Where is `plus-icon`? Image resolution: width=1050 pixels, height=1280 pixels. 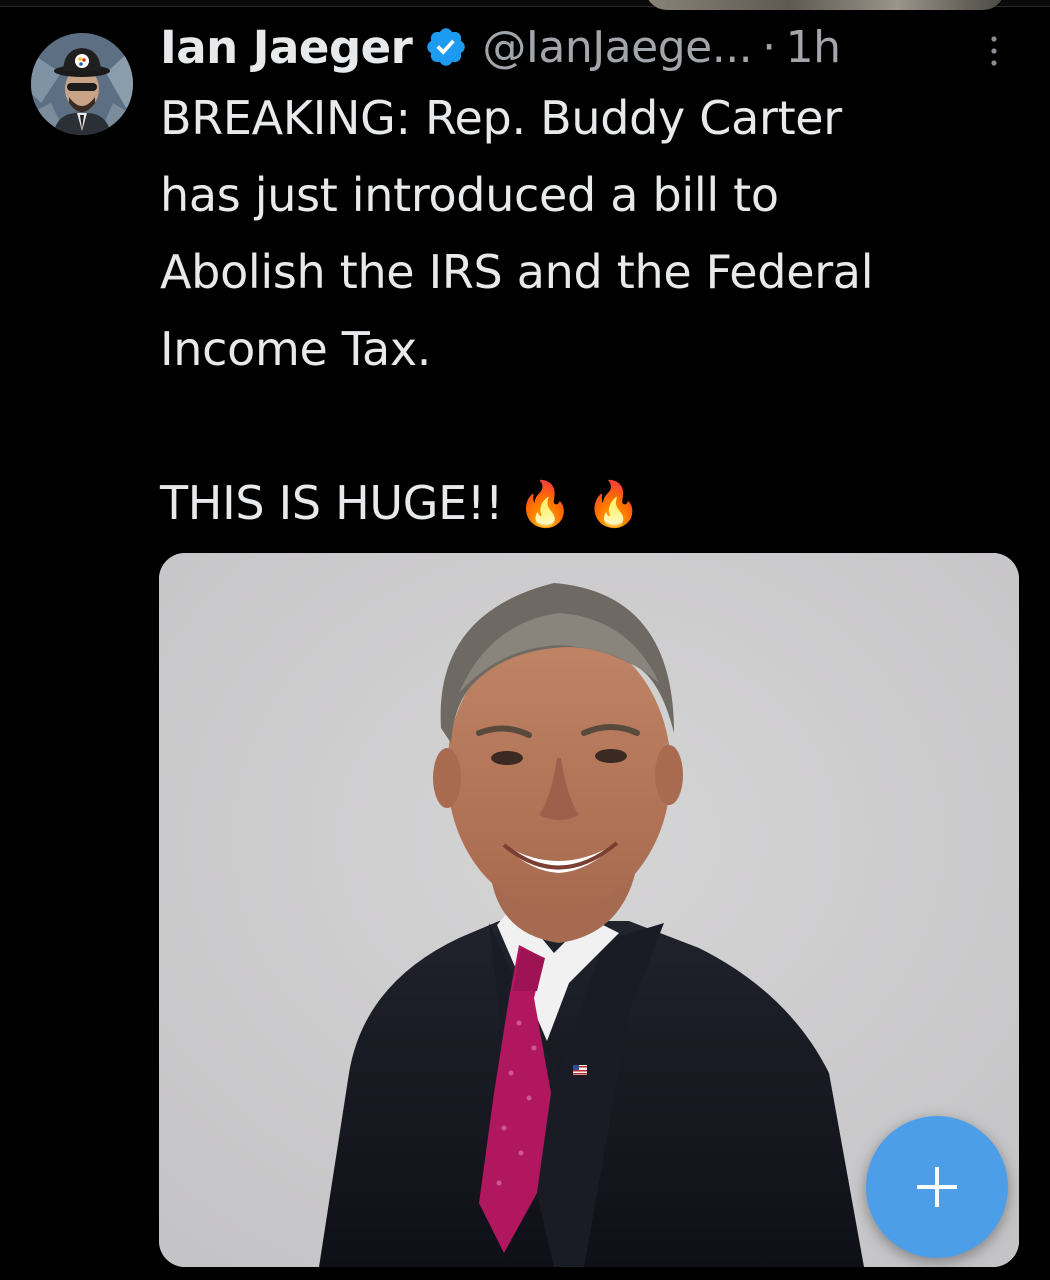 plus-icon is located at coordinates (937, 1187).